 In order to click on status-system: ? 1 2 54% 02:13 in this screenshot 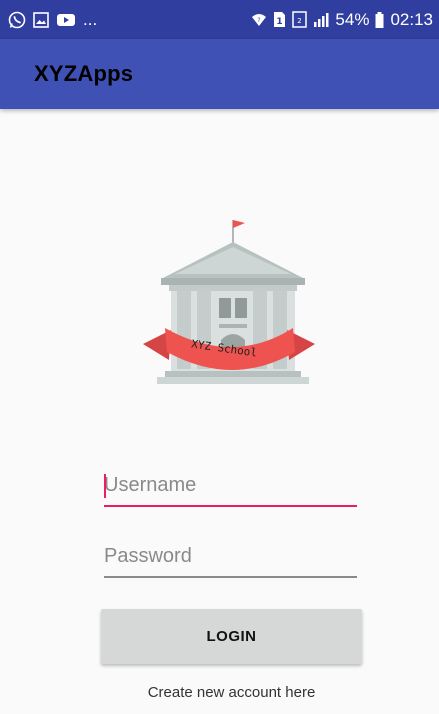, I will do `click(342, 20)`.